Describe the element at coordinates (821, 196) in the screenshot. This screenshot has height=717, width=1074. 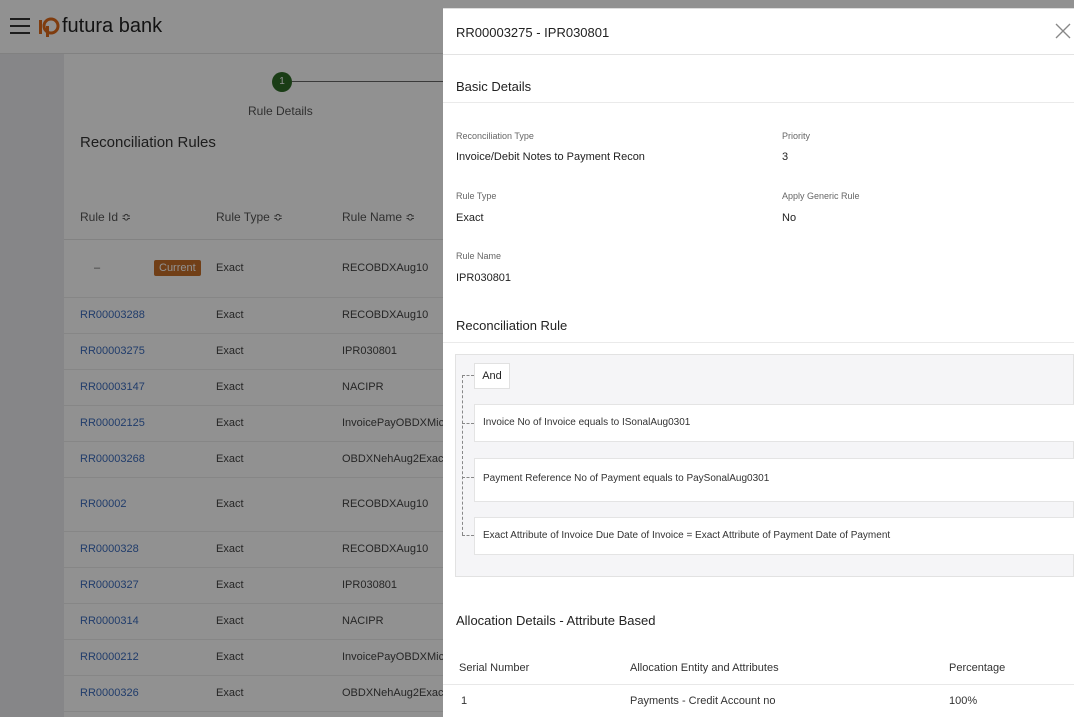
I see `generic-rule-label: Apply Generic Rule` at that location.